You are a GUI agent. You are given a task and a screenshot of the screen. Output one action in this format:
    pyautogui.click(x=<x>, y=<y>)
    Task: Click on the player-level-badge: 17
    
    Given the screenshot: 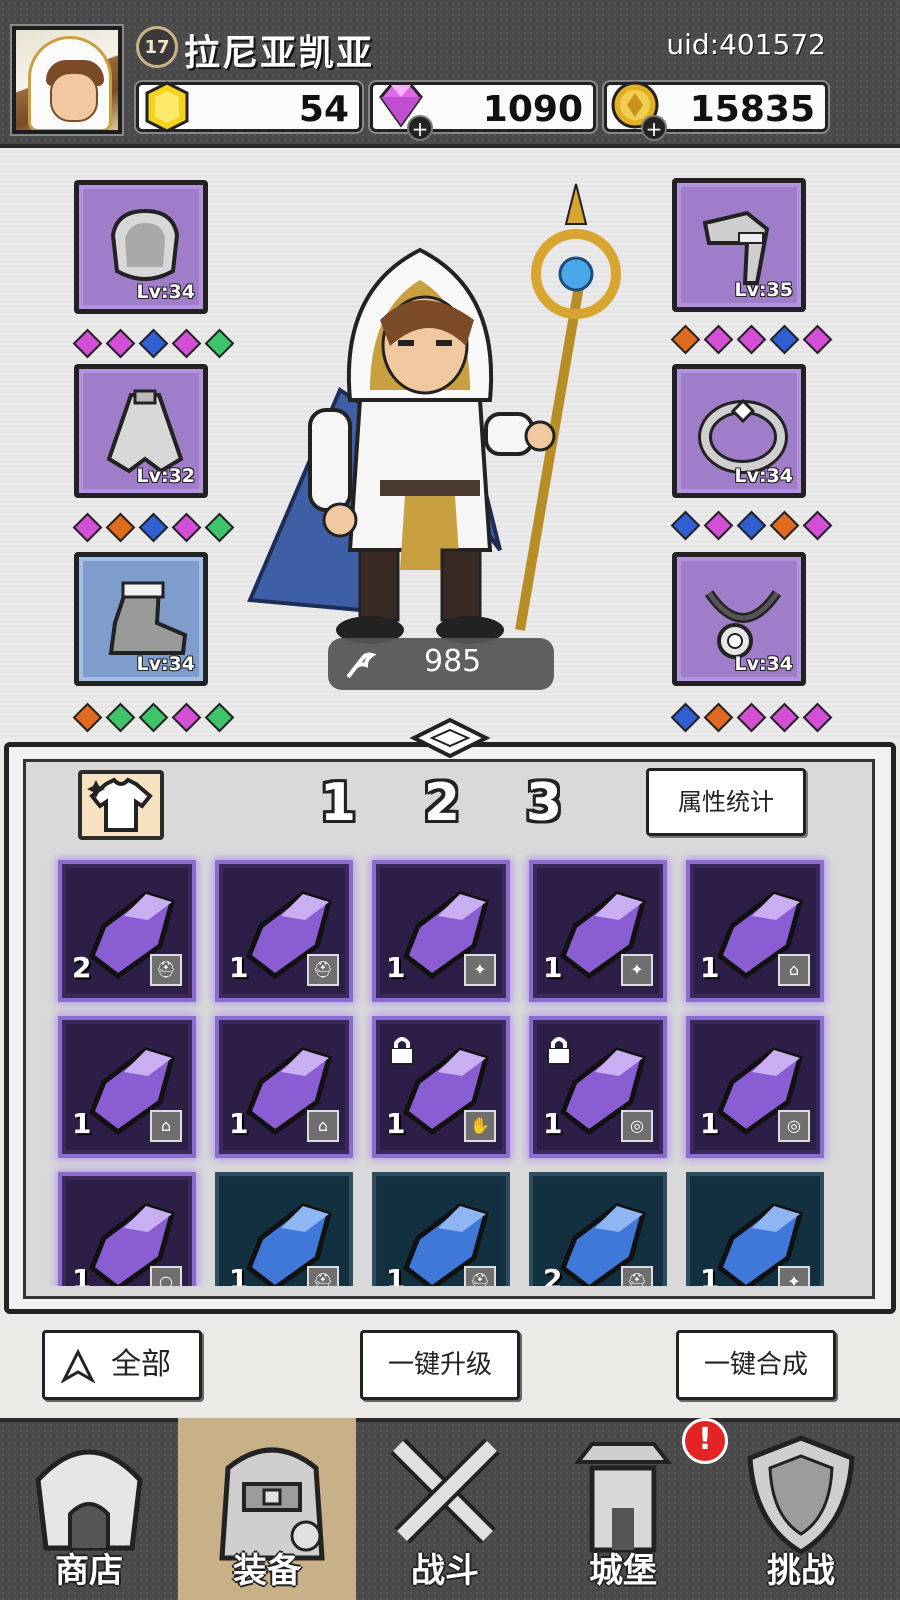 What is the action you would take?
    pyautogui.click(x=157, y=47)
    